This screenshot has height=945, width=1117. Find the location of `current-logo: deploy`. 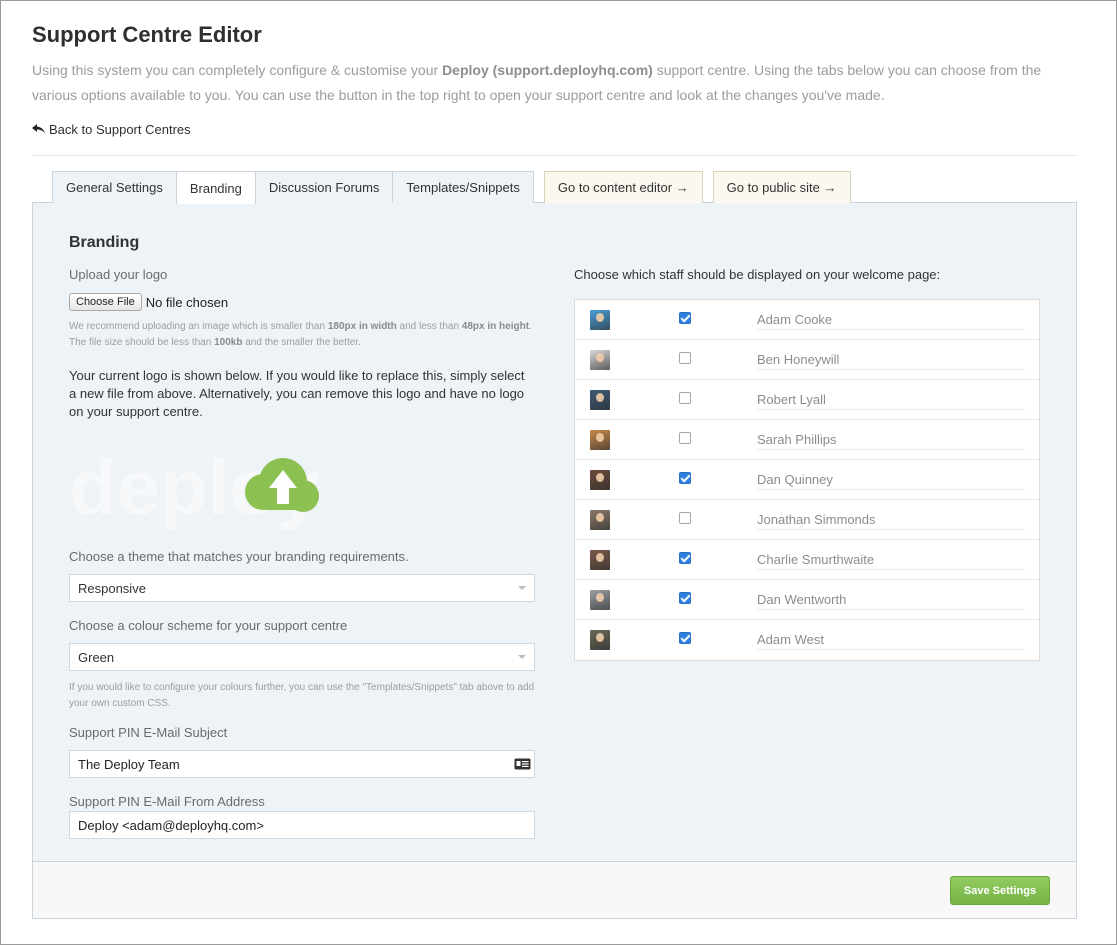

current-logo: deploy is located at coordinates (219, 487).